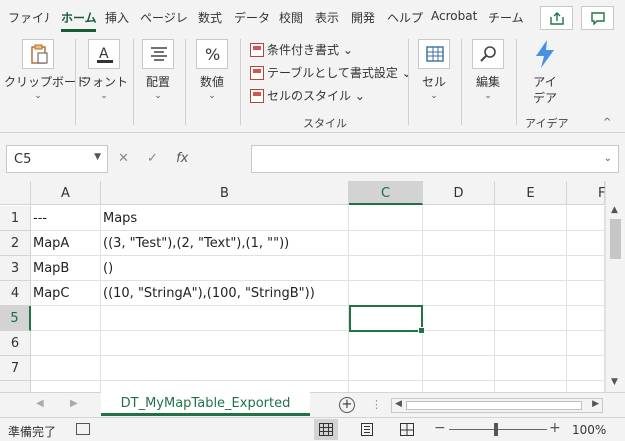 The height and width of the screenshot is (441, 625). Describe the element at coordinates (459, 318) in the screenshot. I see `cell-d5` at that location.